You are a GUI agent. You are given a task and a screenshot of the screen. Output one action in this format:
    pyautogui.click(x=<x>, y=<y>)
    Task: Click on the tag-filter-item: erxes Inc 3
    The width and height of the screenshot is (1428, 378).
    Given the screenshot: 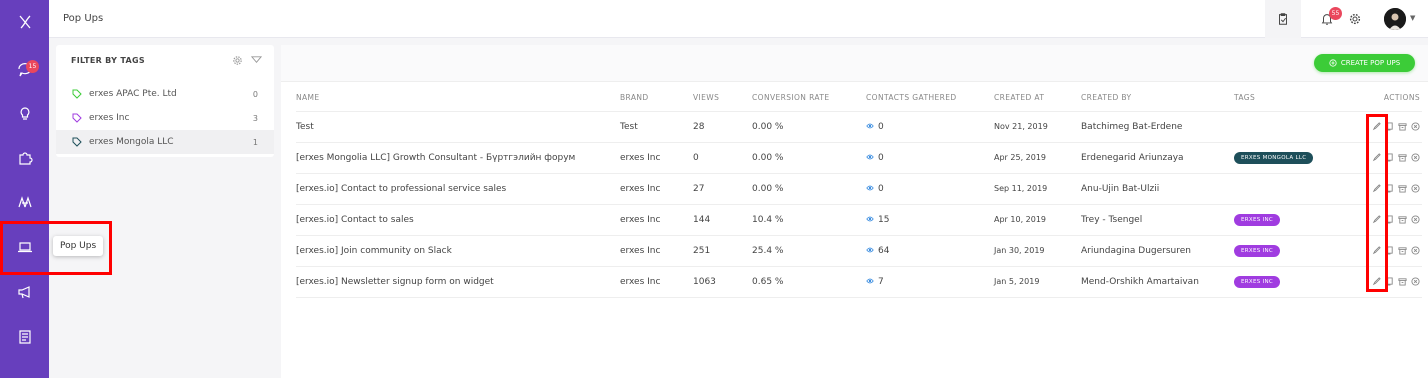 What is the action you would take?
    pyautogui.click(x=165, y=118)
    